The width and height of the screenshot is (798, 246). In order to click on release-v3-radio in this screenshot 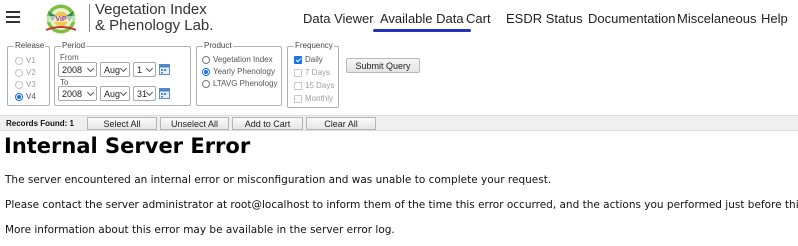, I will do `click(19, 85)`.